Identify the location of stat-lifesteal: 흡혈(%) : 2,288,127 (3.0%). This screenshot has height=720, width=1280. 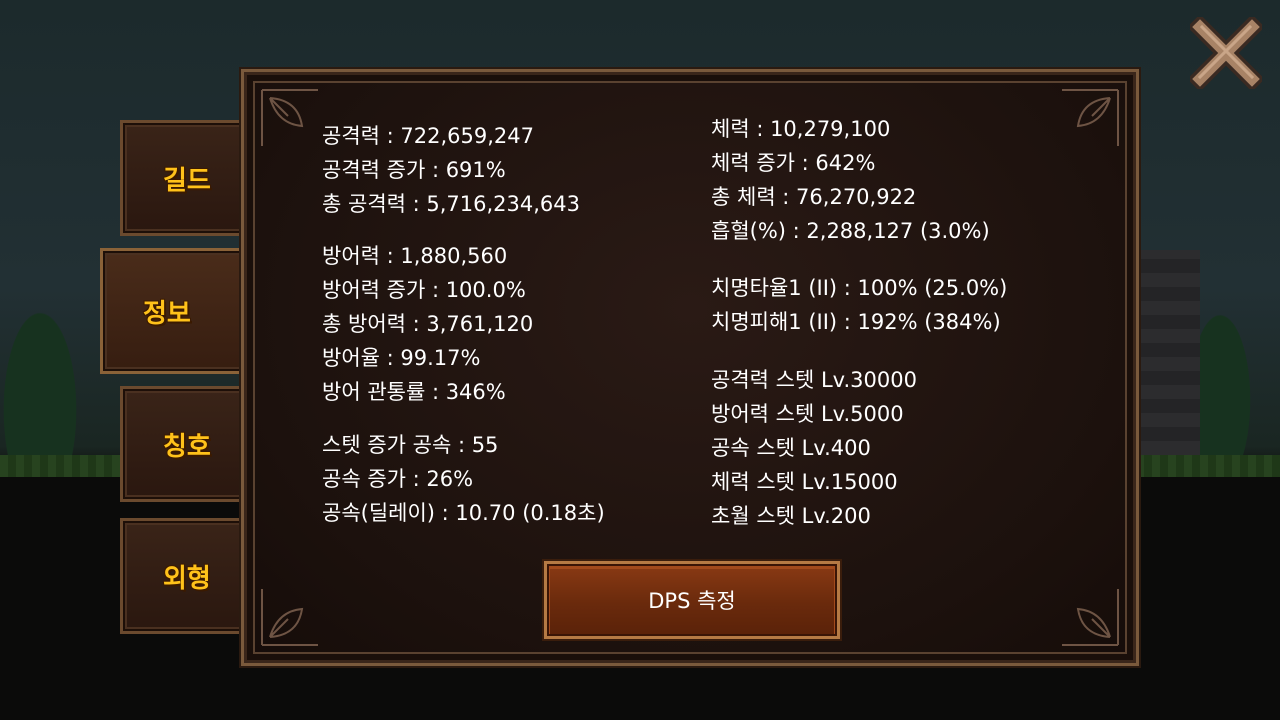
(850, 231).